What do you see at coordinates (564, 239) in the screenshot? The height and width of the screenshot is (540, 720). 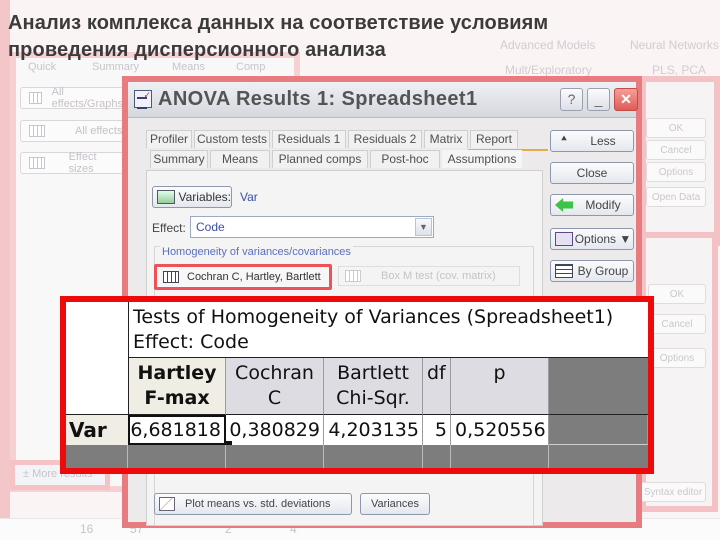 I see `options-tool-icon` at bounding box center [564, 239].